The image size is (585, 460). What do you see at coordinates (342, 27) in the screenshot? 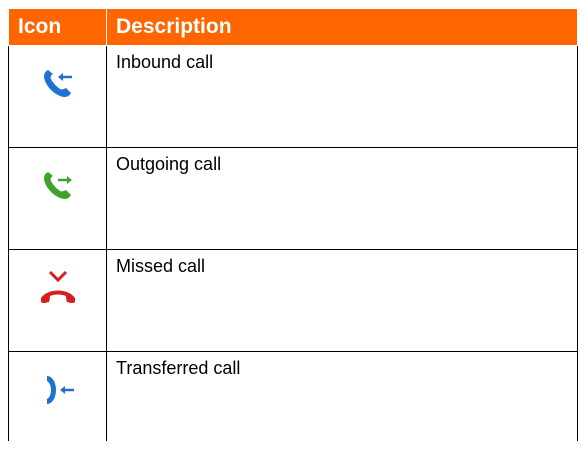
I see `column-header-description: Description` at bounding box center [342, 27].